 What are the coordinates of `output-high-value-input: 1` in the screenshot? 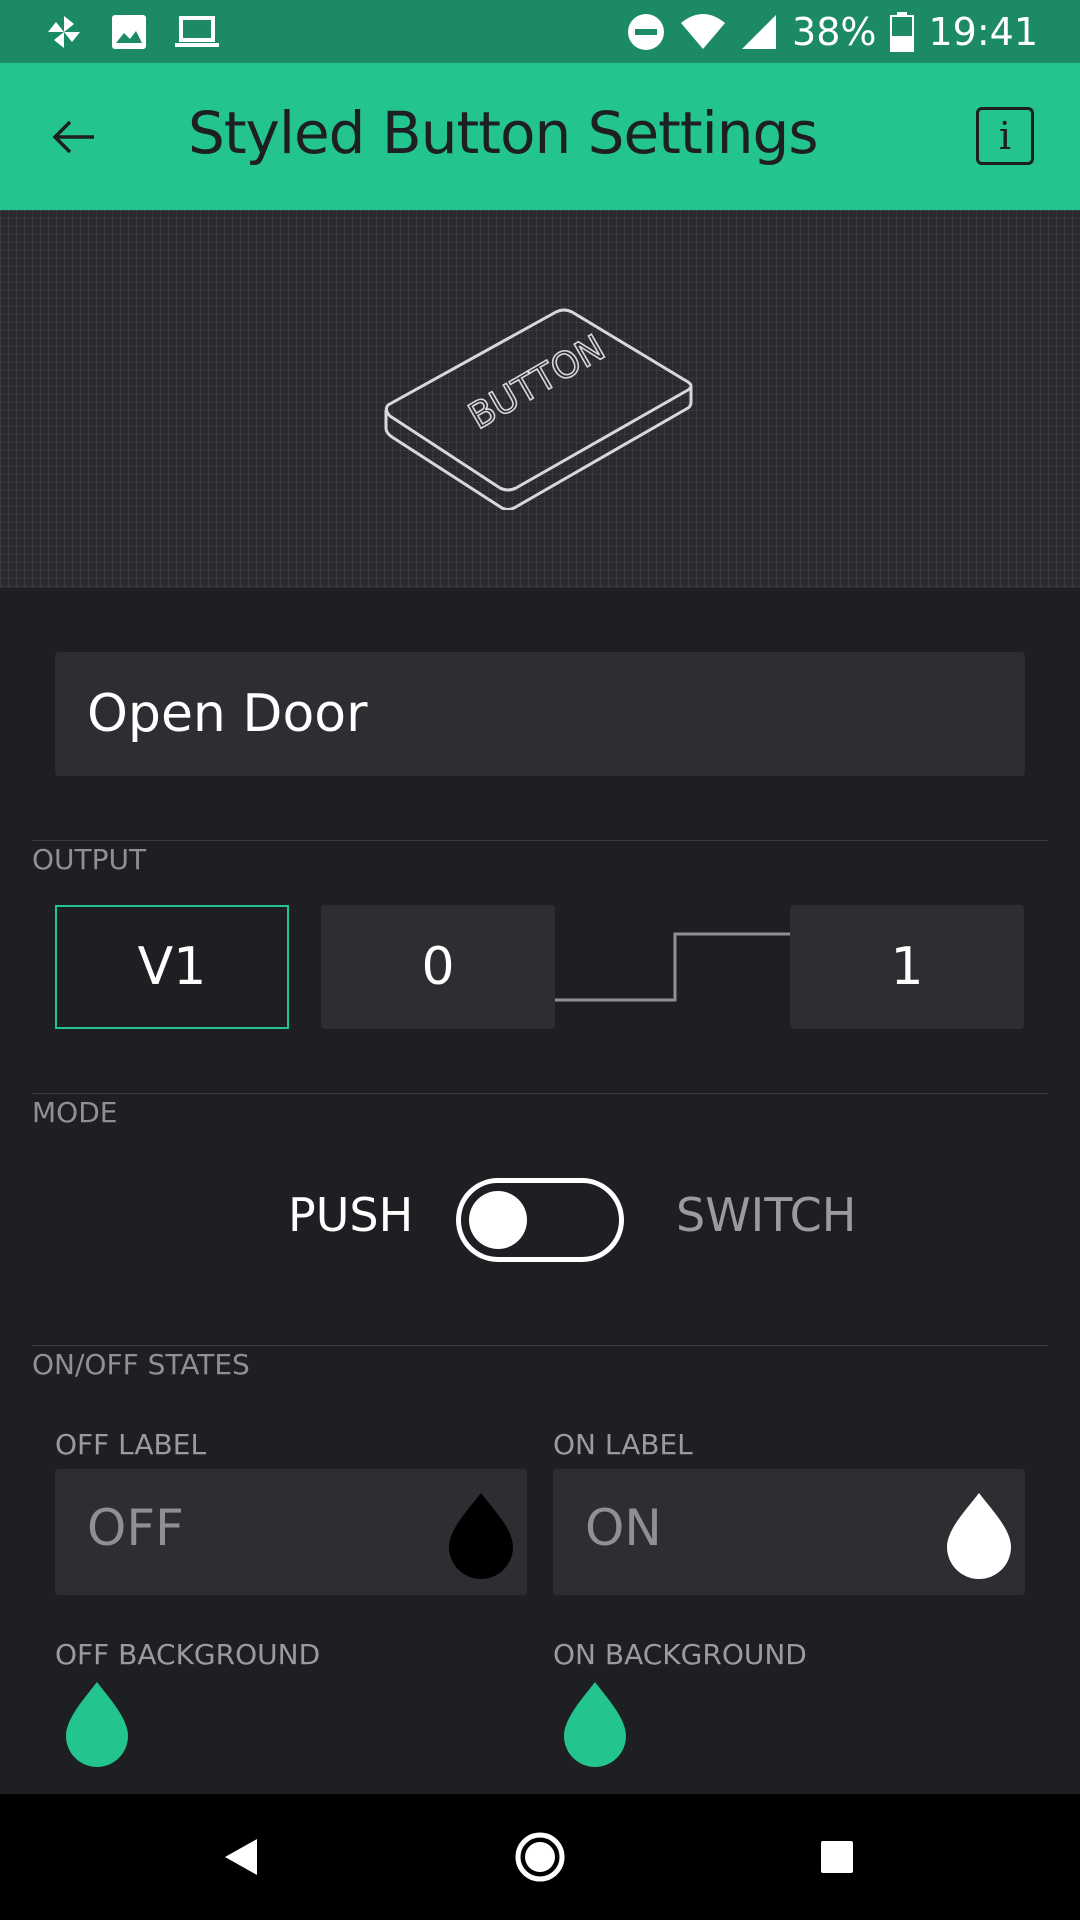 It's located at (907, 967).